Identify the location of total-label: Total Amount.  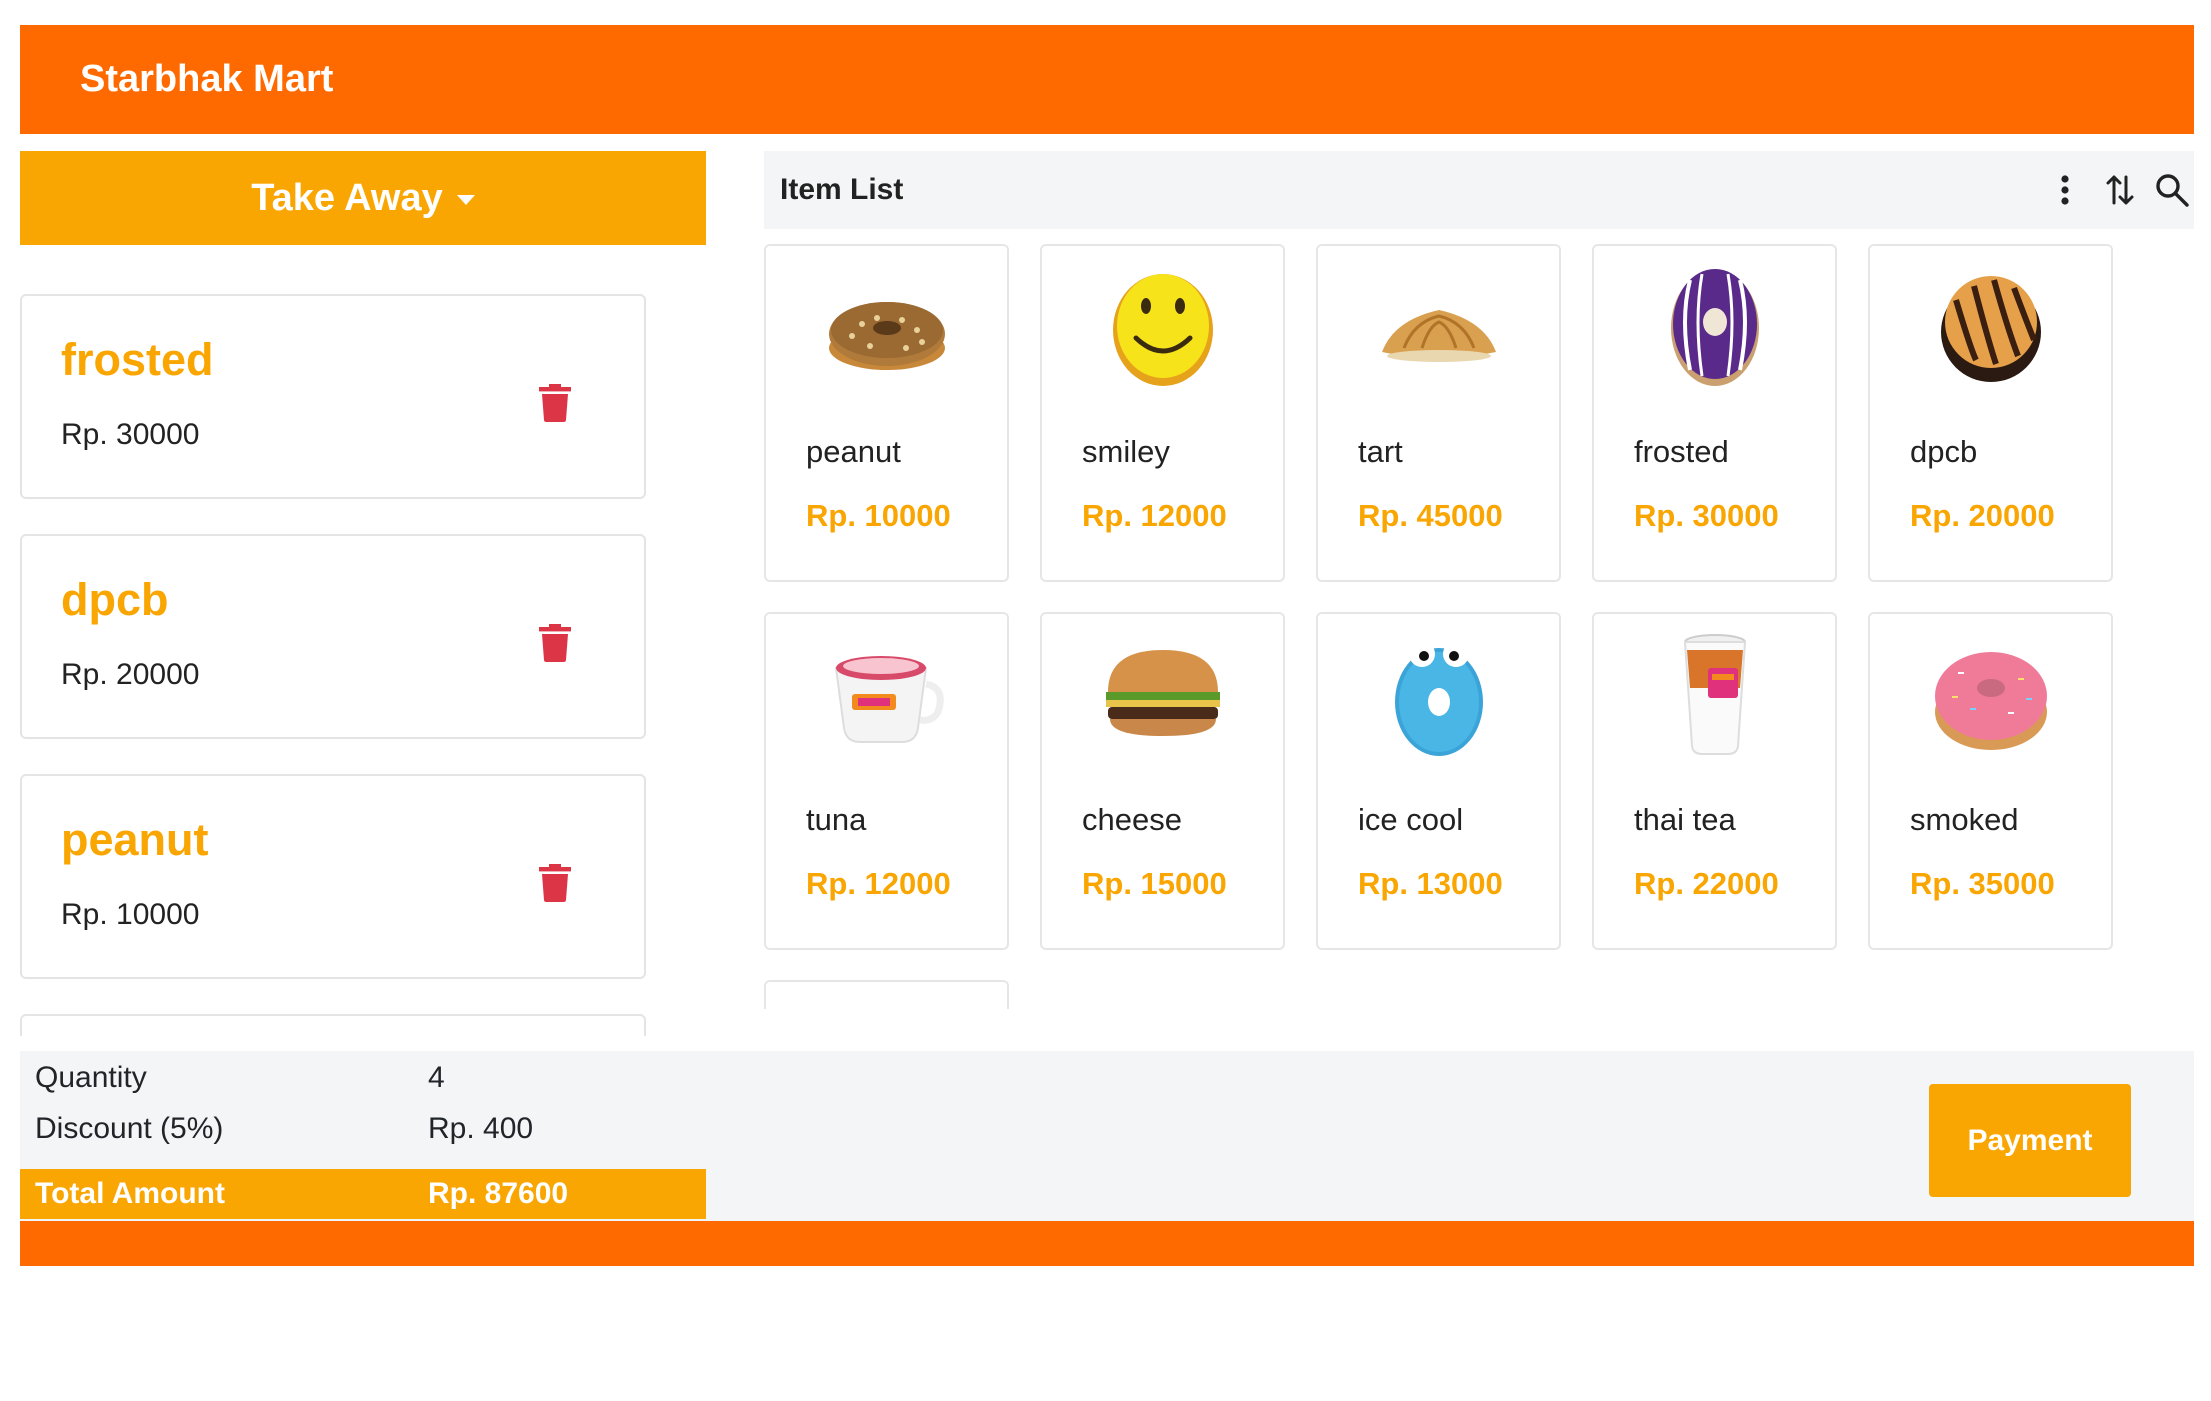
(130, 1193).